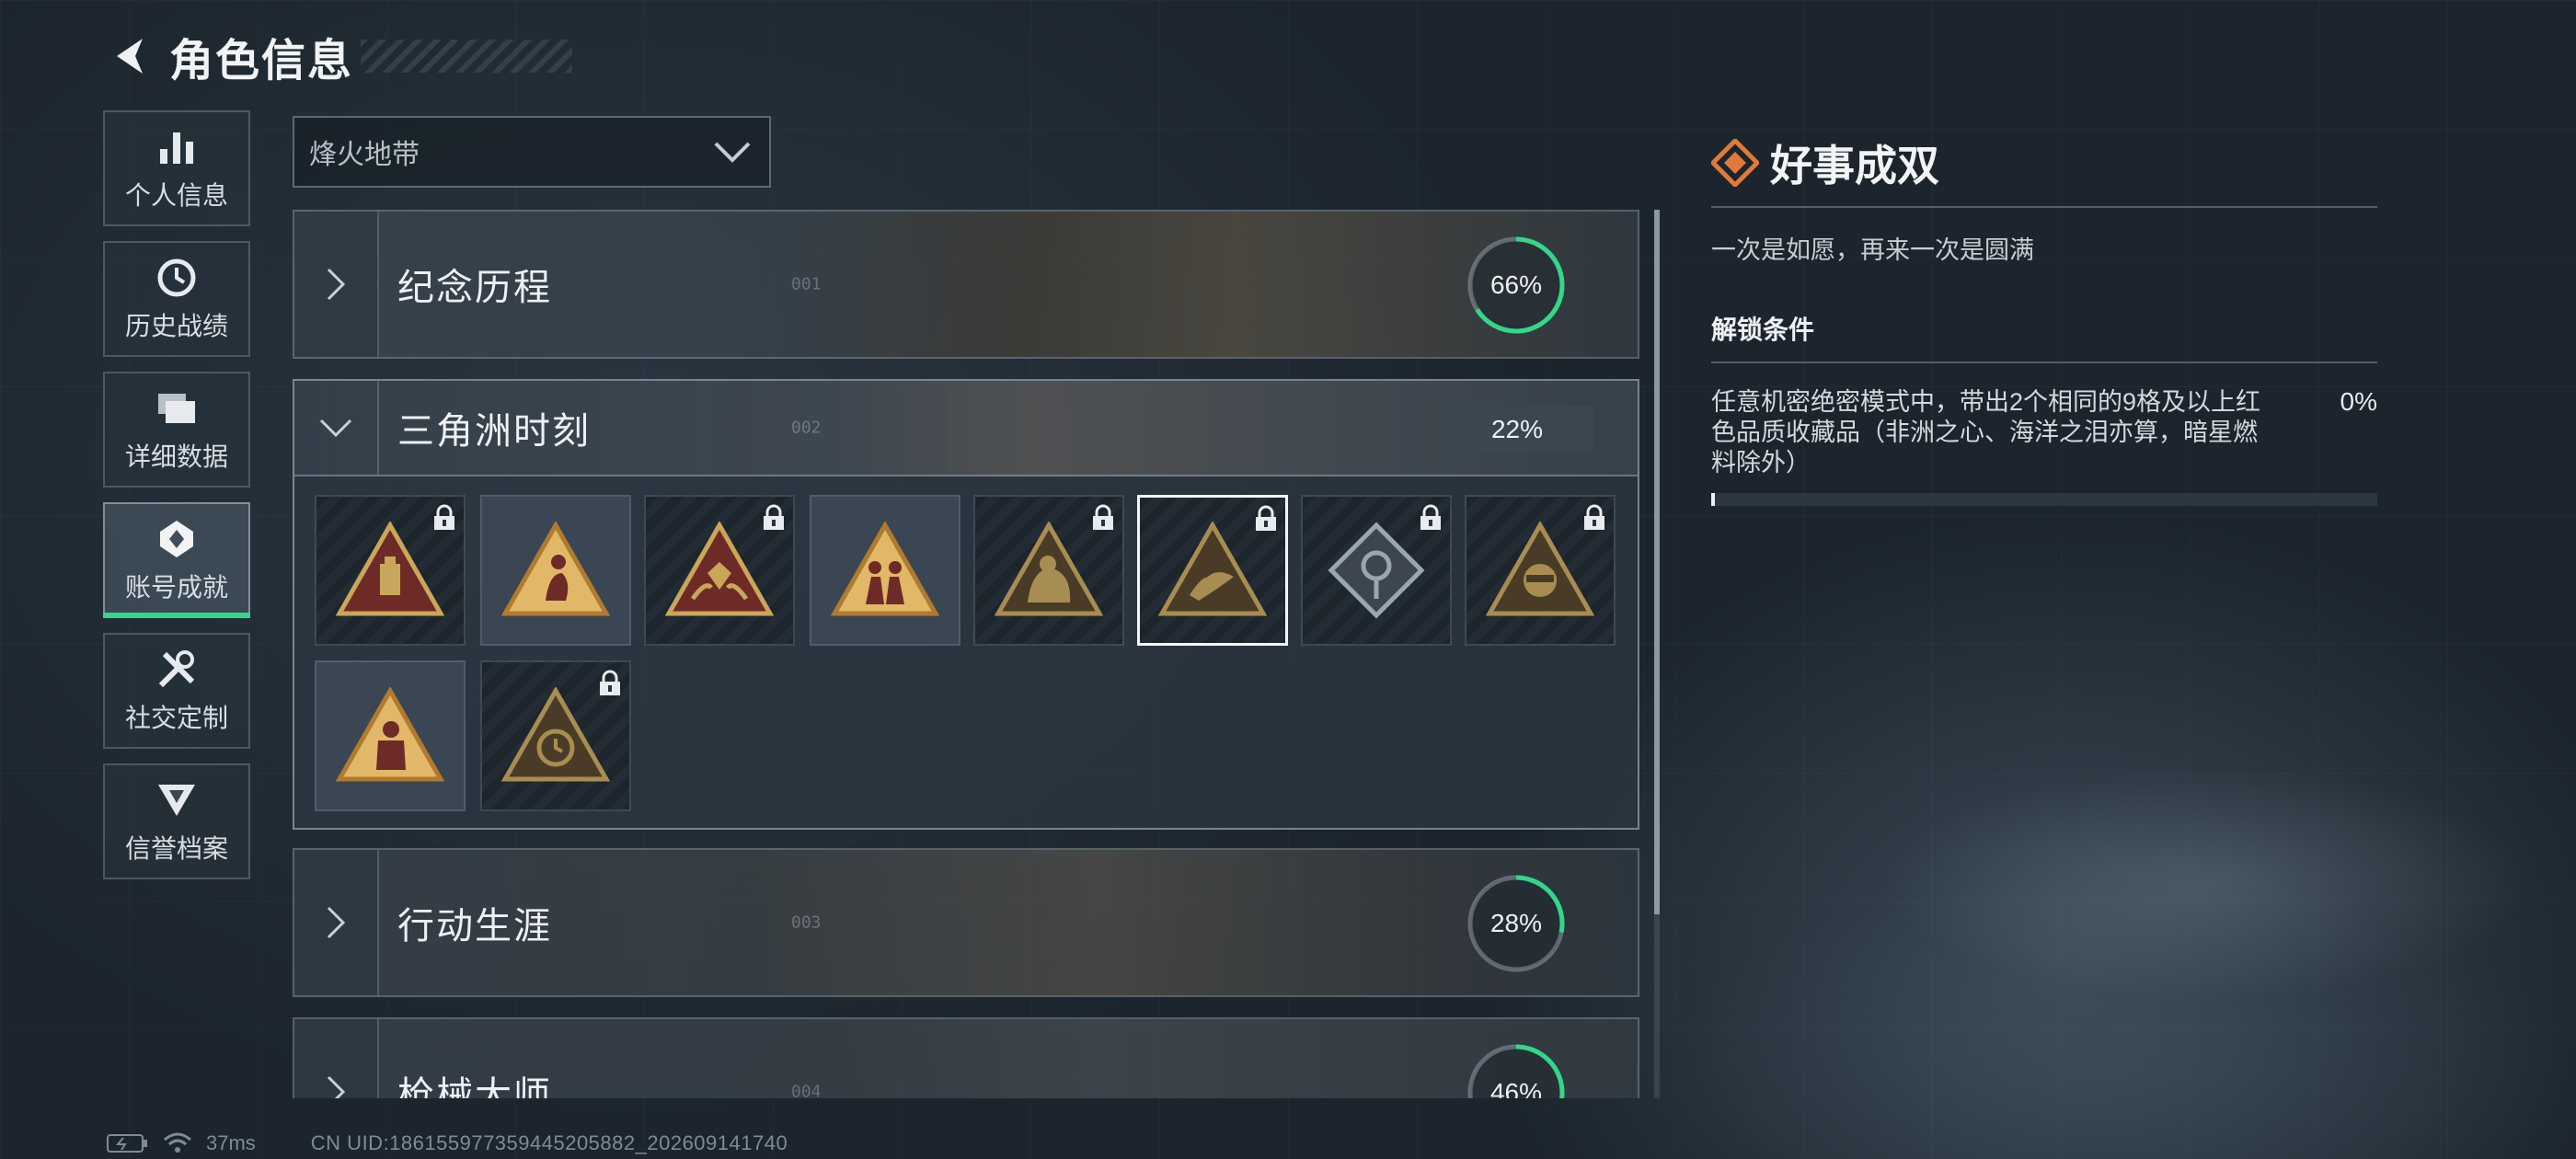 The image size is (2576, 1159). What do you see at coordinates (176, 539) in the screenshot?
I see `achievement-badge-icon` at bounding box center [176, 539].